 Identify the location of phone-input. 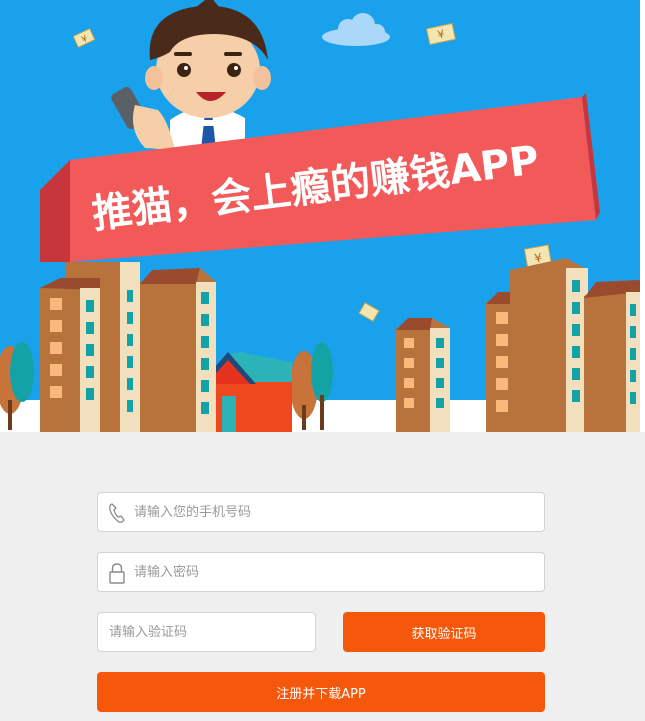
(321, 512).